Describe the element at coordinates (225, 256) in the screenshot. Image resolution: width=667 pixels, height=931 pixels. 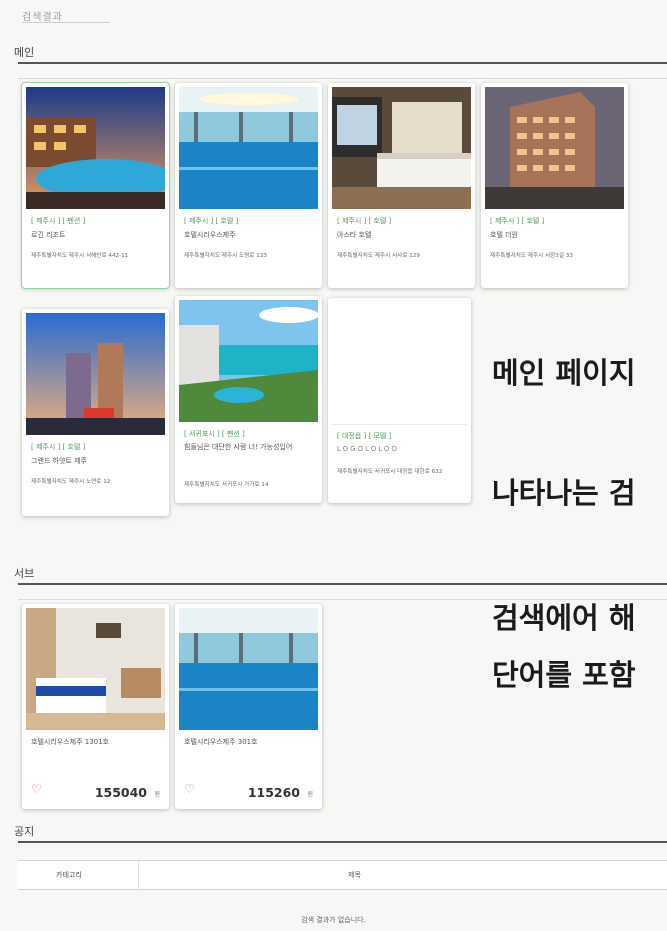
I see `place-address: 제주특별자치도 제주시 도령로 133` at that location.